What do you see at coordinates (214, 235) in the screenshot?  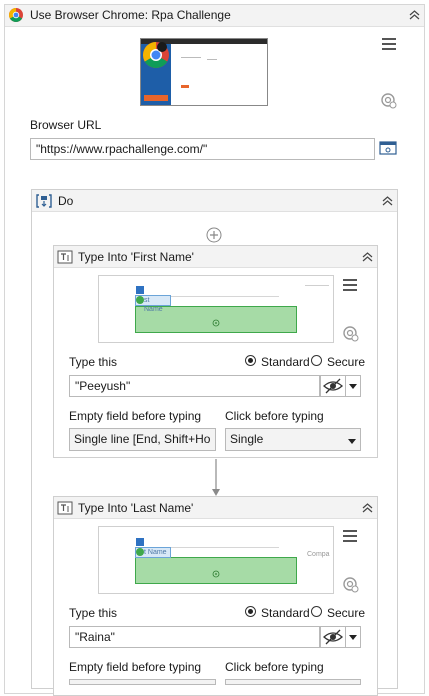 I see `plus-icon` at bounding box center [214, 235].